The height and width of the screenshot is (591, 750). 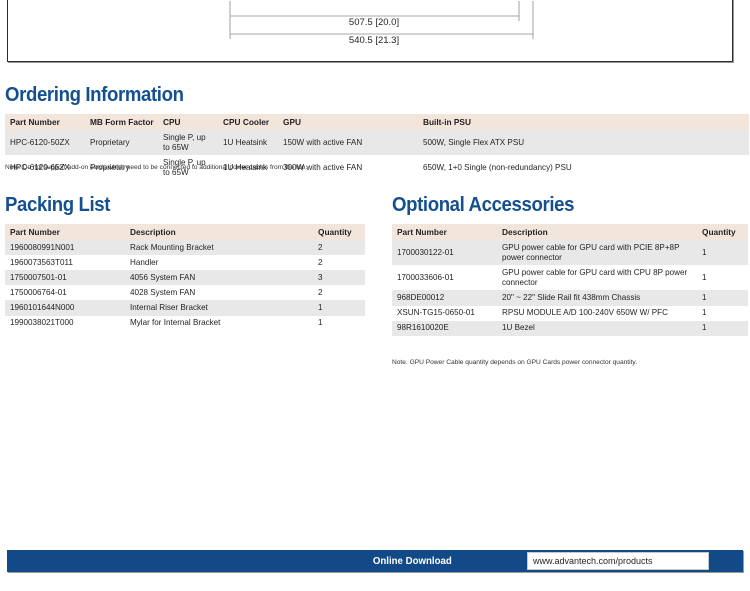 I want to click on col-header-built-in-psu: Built-in PSU, so click(x=583, y=122).